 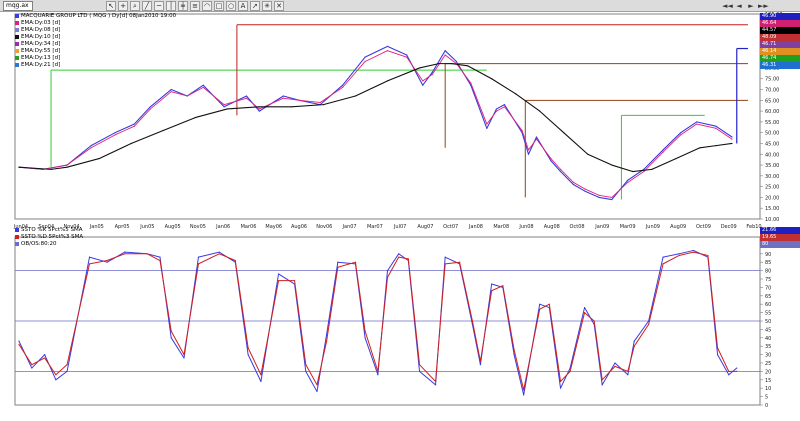 I want to click on x-tick-label: Jun08, so click(x=525, y=227).